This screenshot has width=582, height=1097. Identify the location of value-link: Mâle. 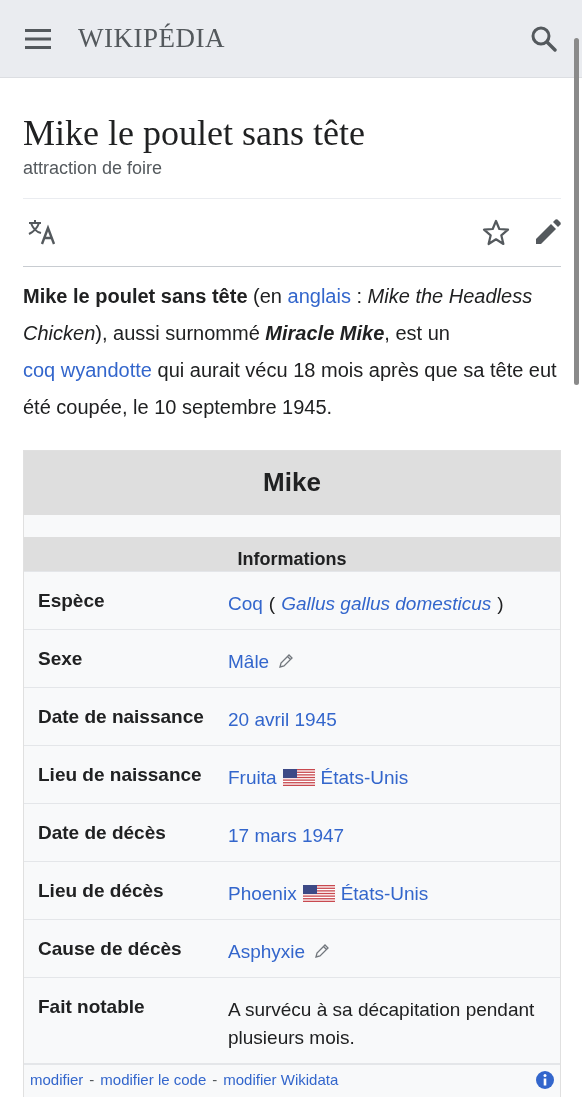
(249, 661).